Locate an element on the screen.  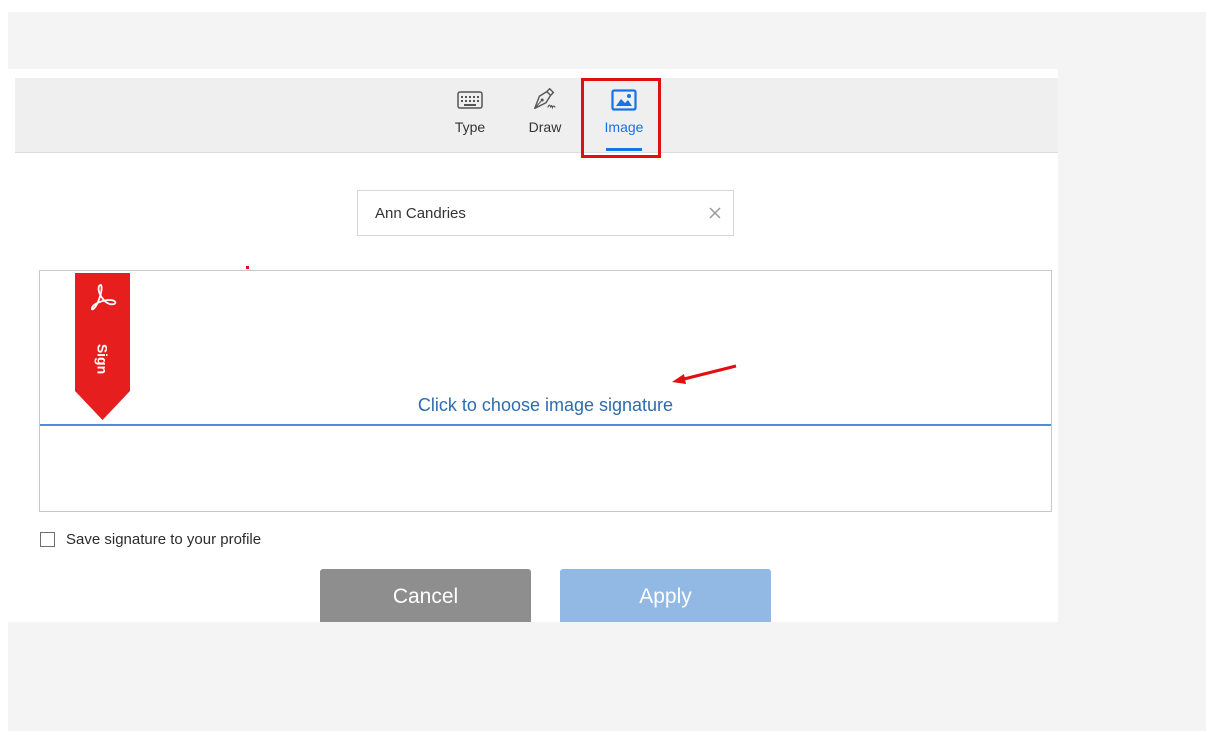
name-input is located at coordinates (523, 213).